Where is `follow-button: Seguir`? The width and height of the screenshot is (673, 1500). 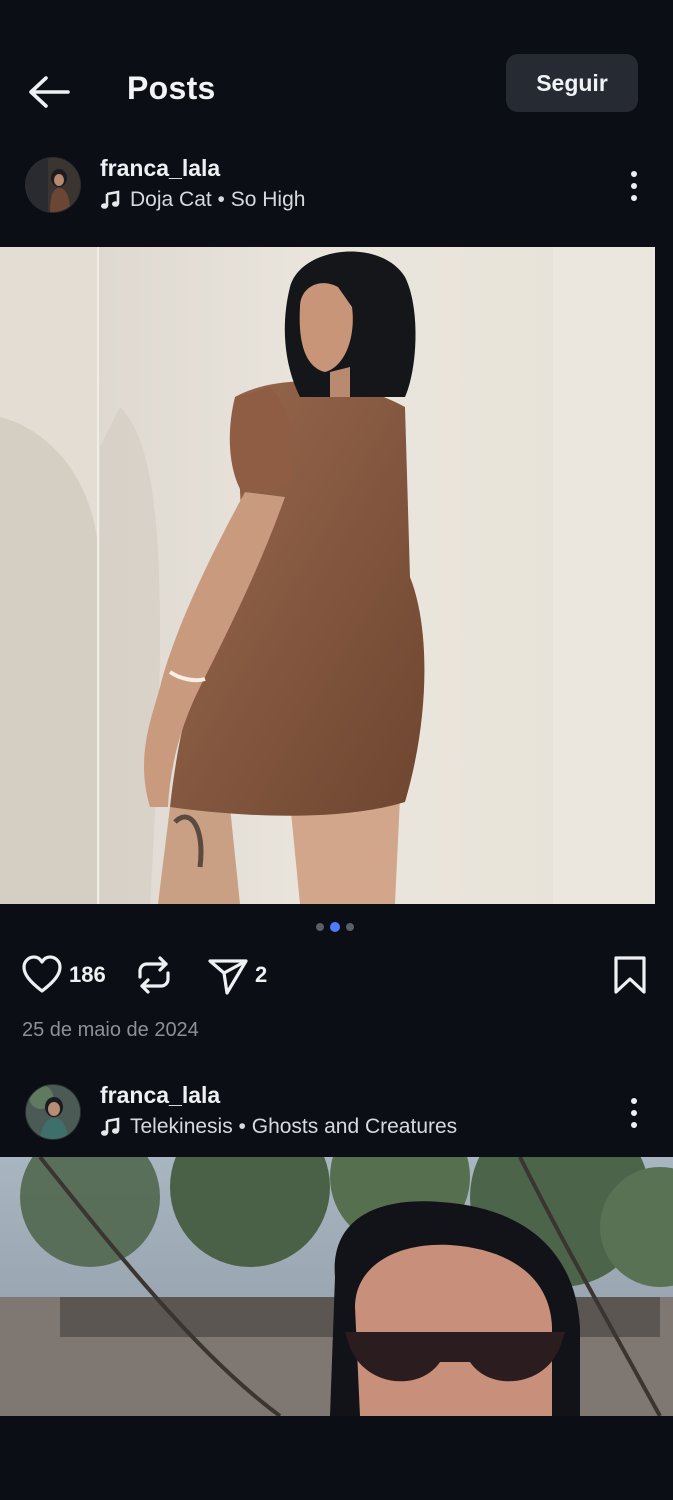
follow-button: Seguir is located at coordinates (572, 83).